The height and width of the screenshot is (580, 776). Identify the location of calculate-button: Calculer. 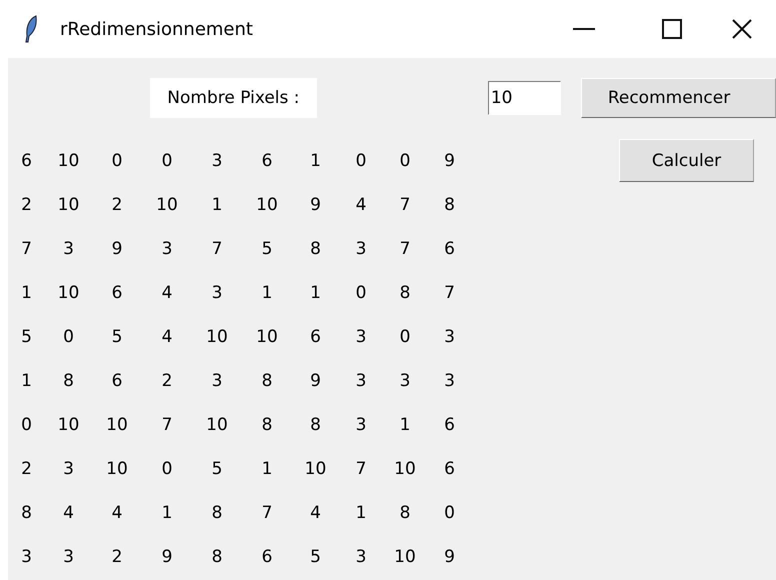
(686, 160).